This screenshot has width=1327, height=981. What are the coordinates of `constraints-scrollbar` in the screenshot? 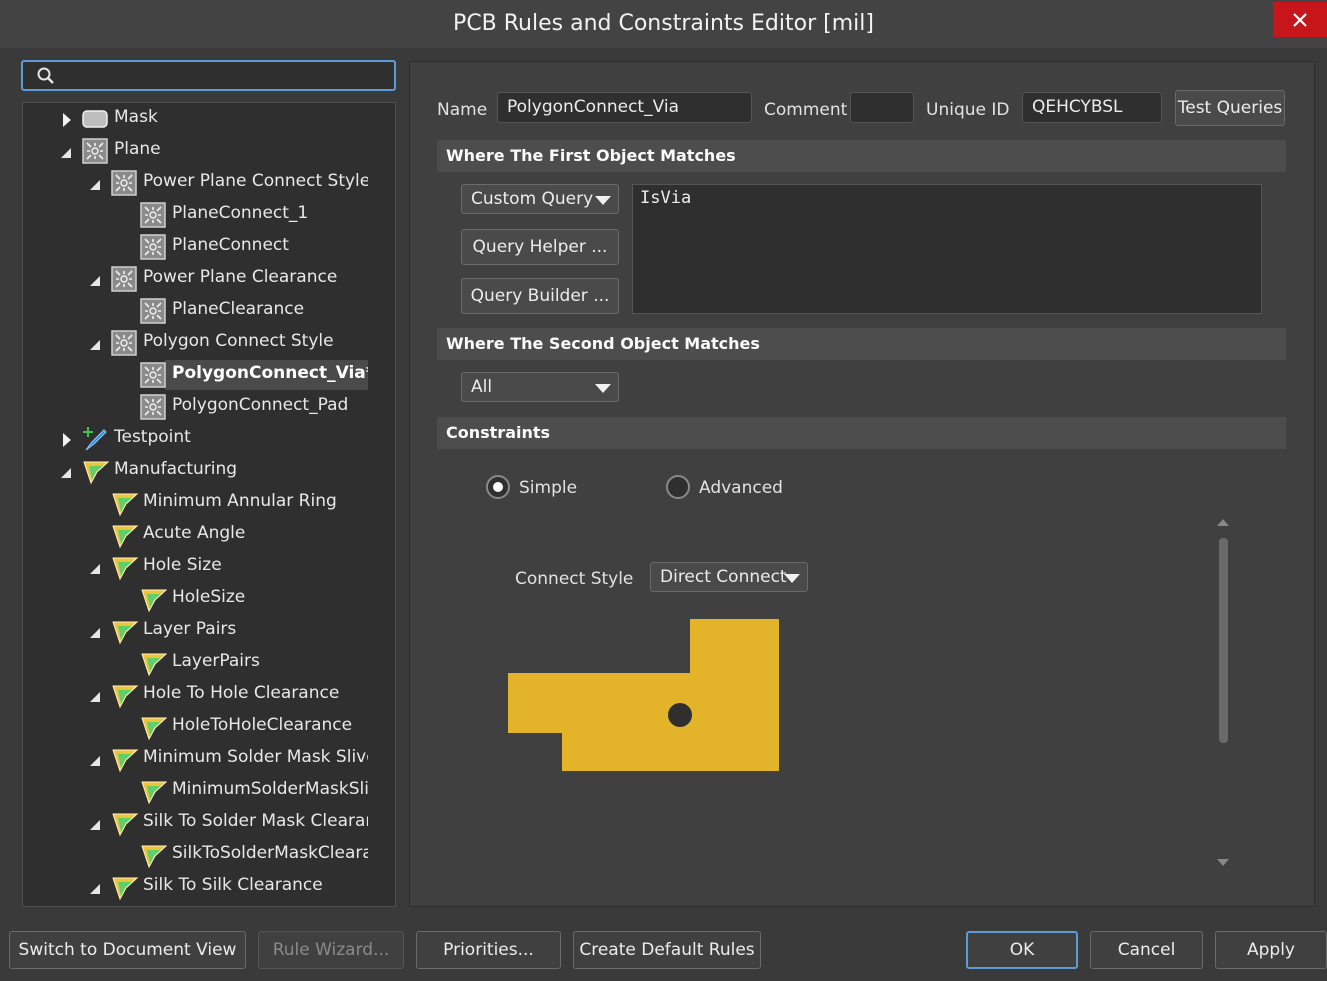 It's located at (1223, 640).